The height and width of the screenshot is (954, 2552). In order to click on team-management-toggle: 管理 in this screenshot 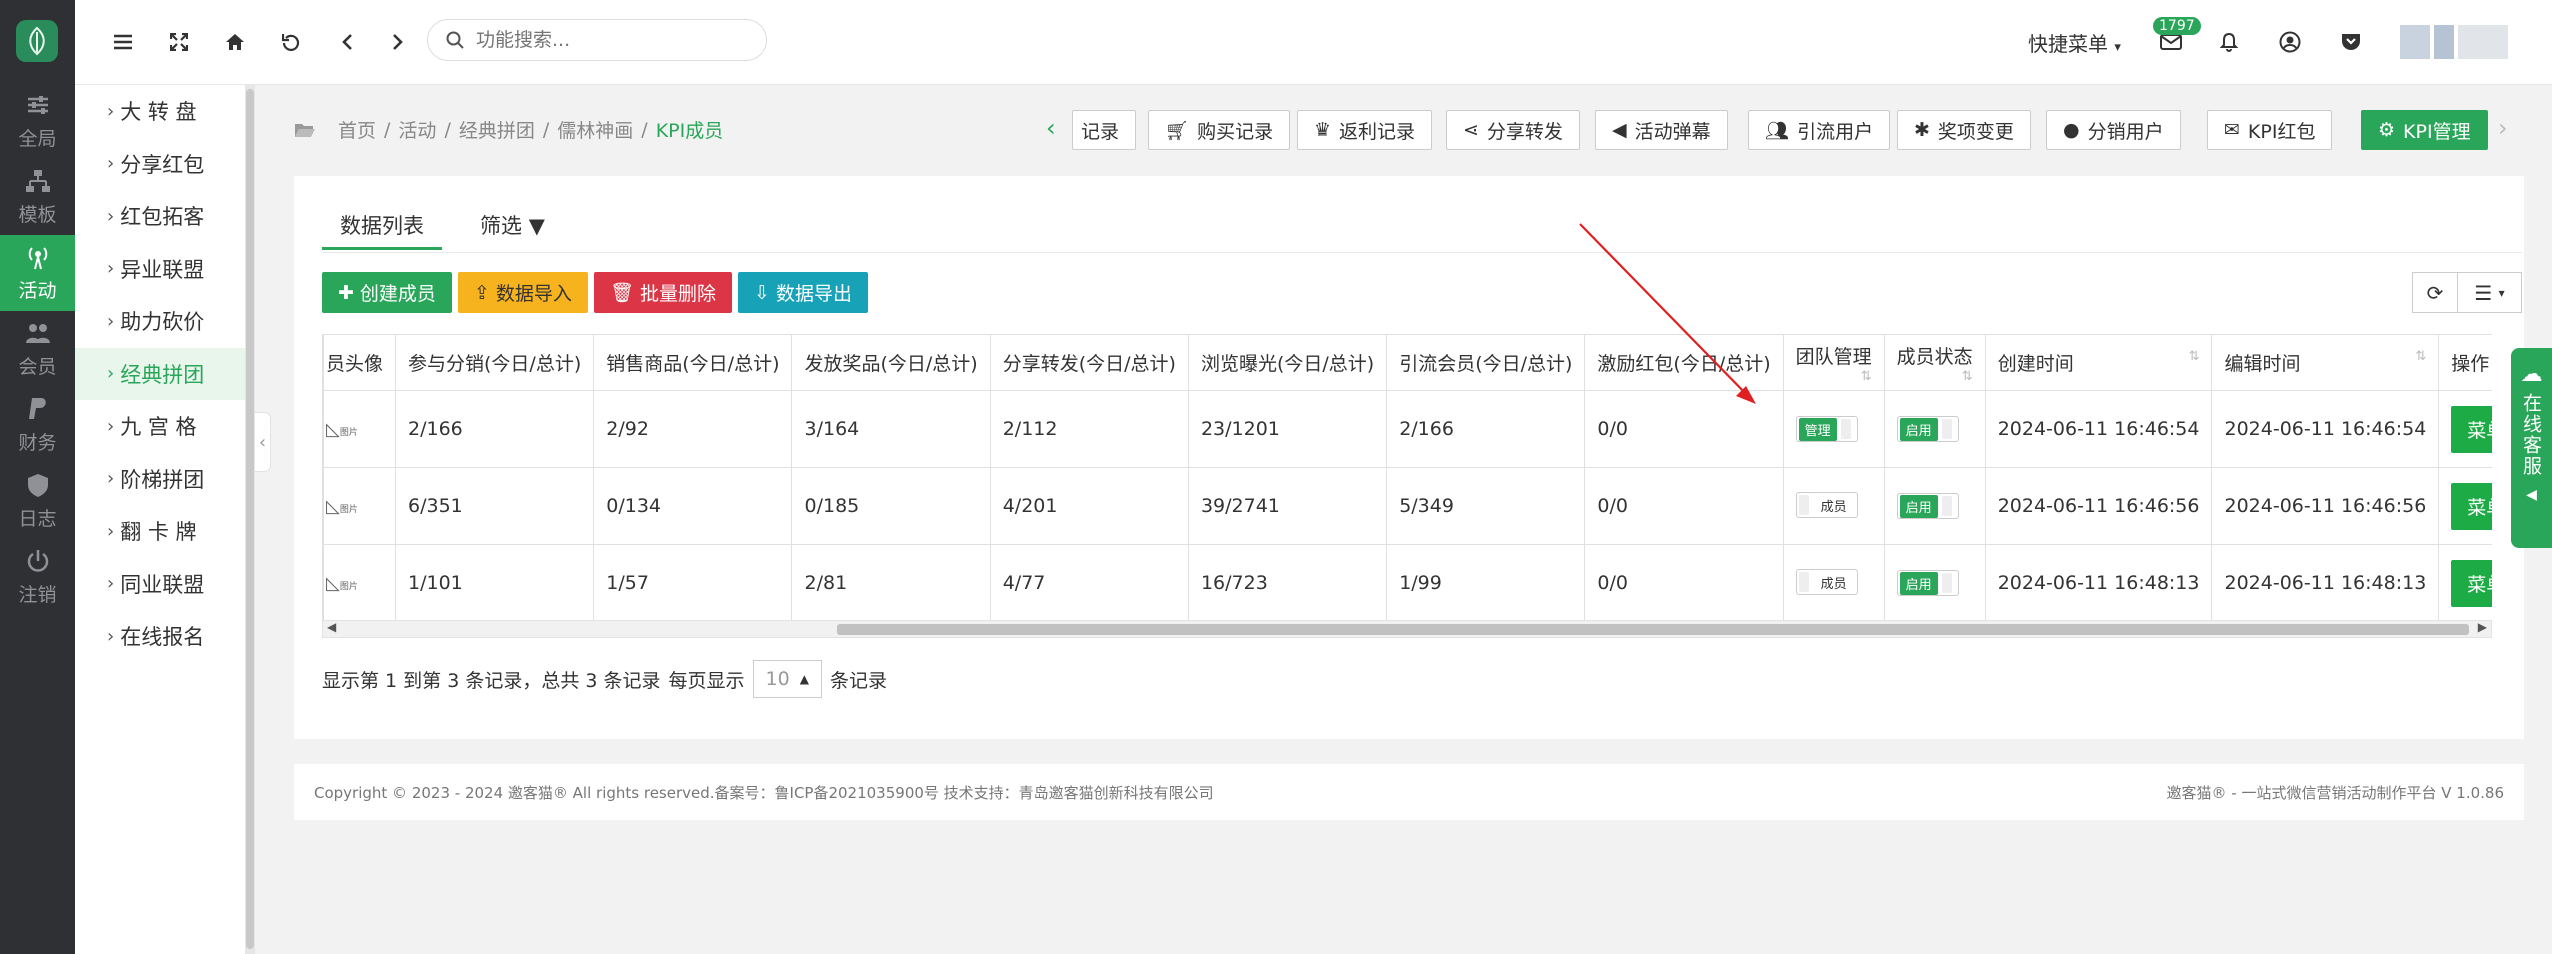, I will do `click(1826, 429)`.